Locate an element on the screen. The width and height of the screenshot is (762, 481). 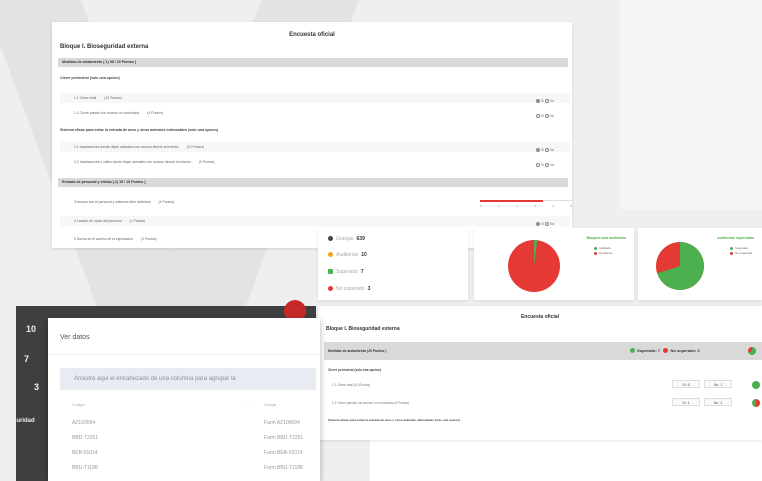
table-cell-farm: Farm BBU-T1188 is located at coordinates (283, 468).